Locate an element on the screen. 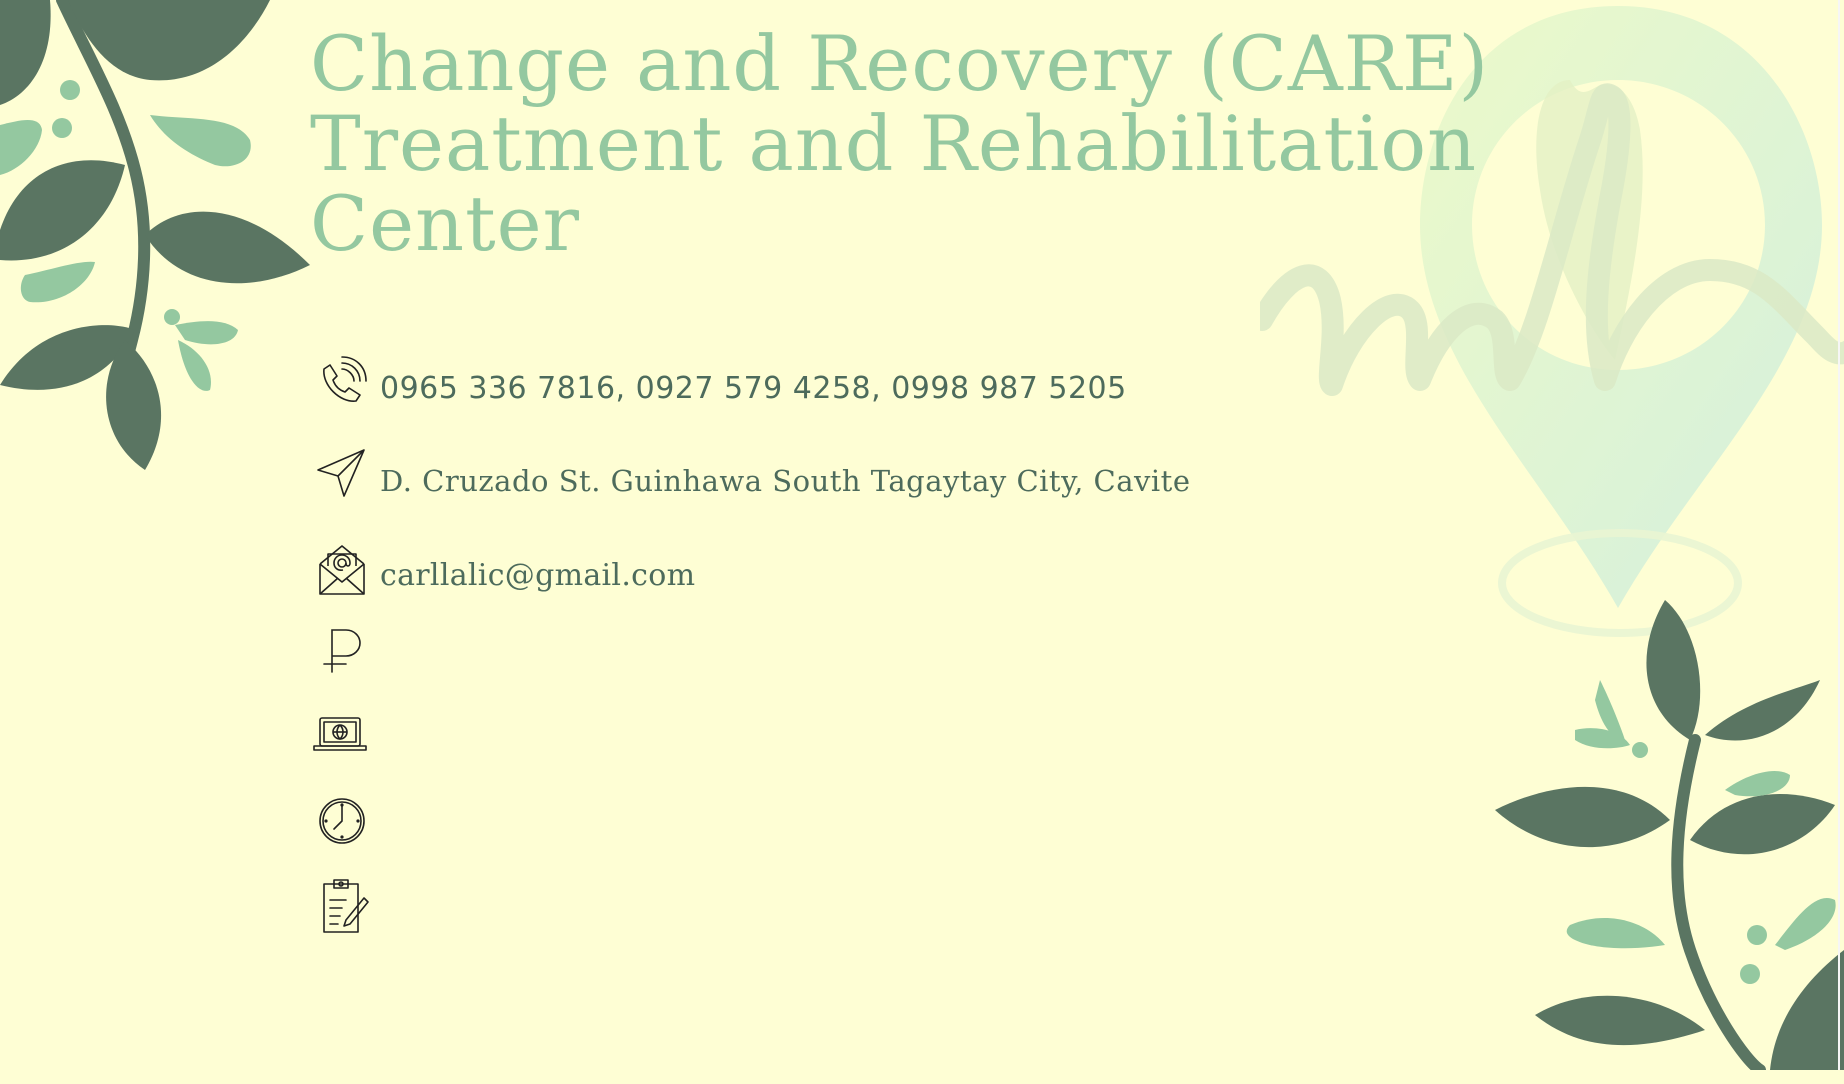 The image size is (1844, 1084). leaves-decoration-bottom-right is located at coordinates (1669, 830).